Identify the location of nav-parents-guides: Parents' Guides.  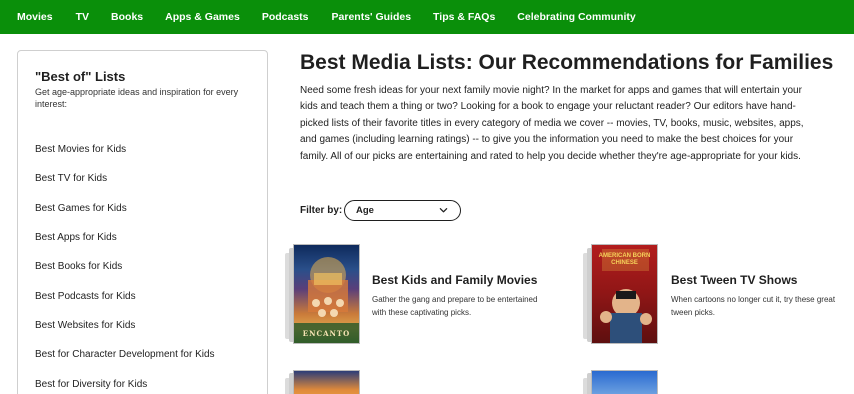
(372, 17).